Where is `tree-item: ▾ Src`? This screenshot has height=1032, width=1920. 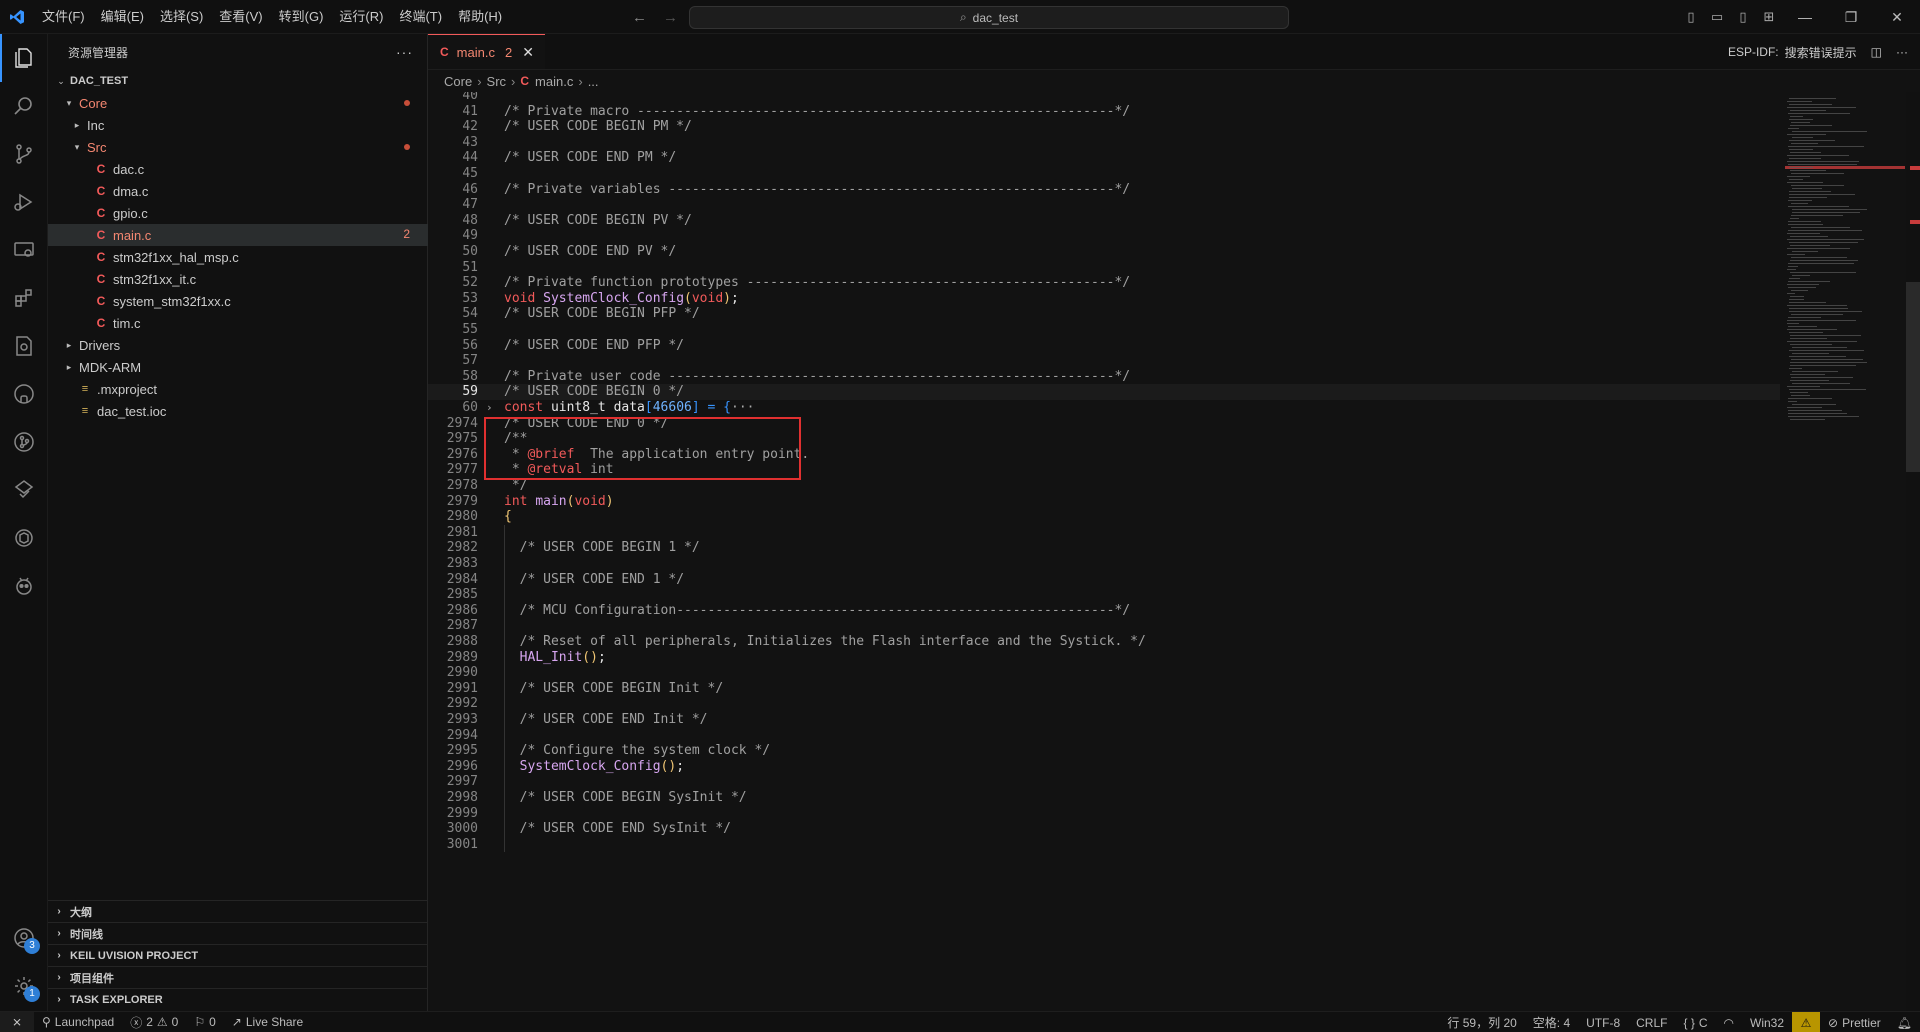
tree-item: ▾ Src is located at coordinates (238, 147).